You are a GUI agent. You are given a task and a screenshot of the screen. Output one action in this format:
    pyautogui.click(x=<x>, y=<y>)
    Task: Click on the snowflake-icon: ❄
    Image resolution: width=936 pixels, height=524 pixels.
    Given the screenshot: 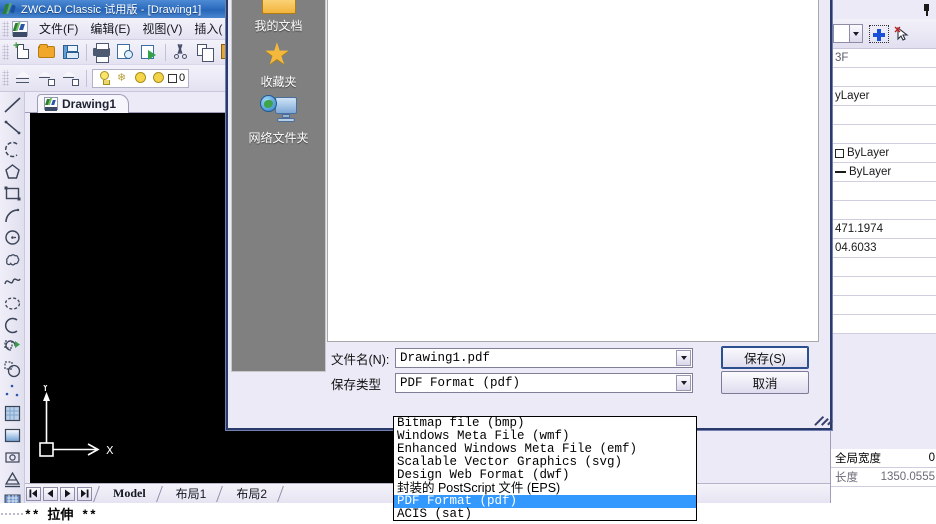 What is the action you would take?
    pyautogui.click(x=123, y=78)
    